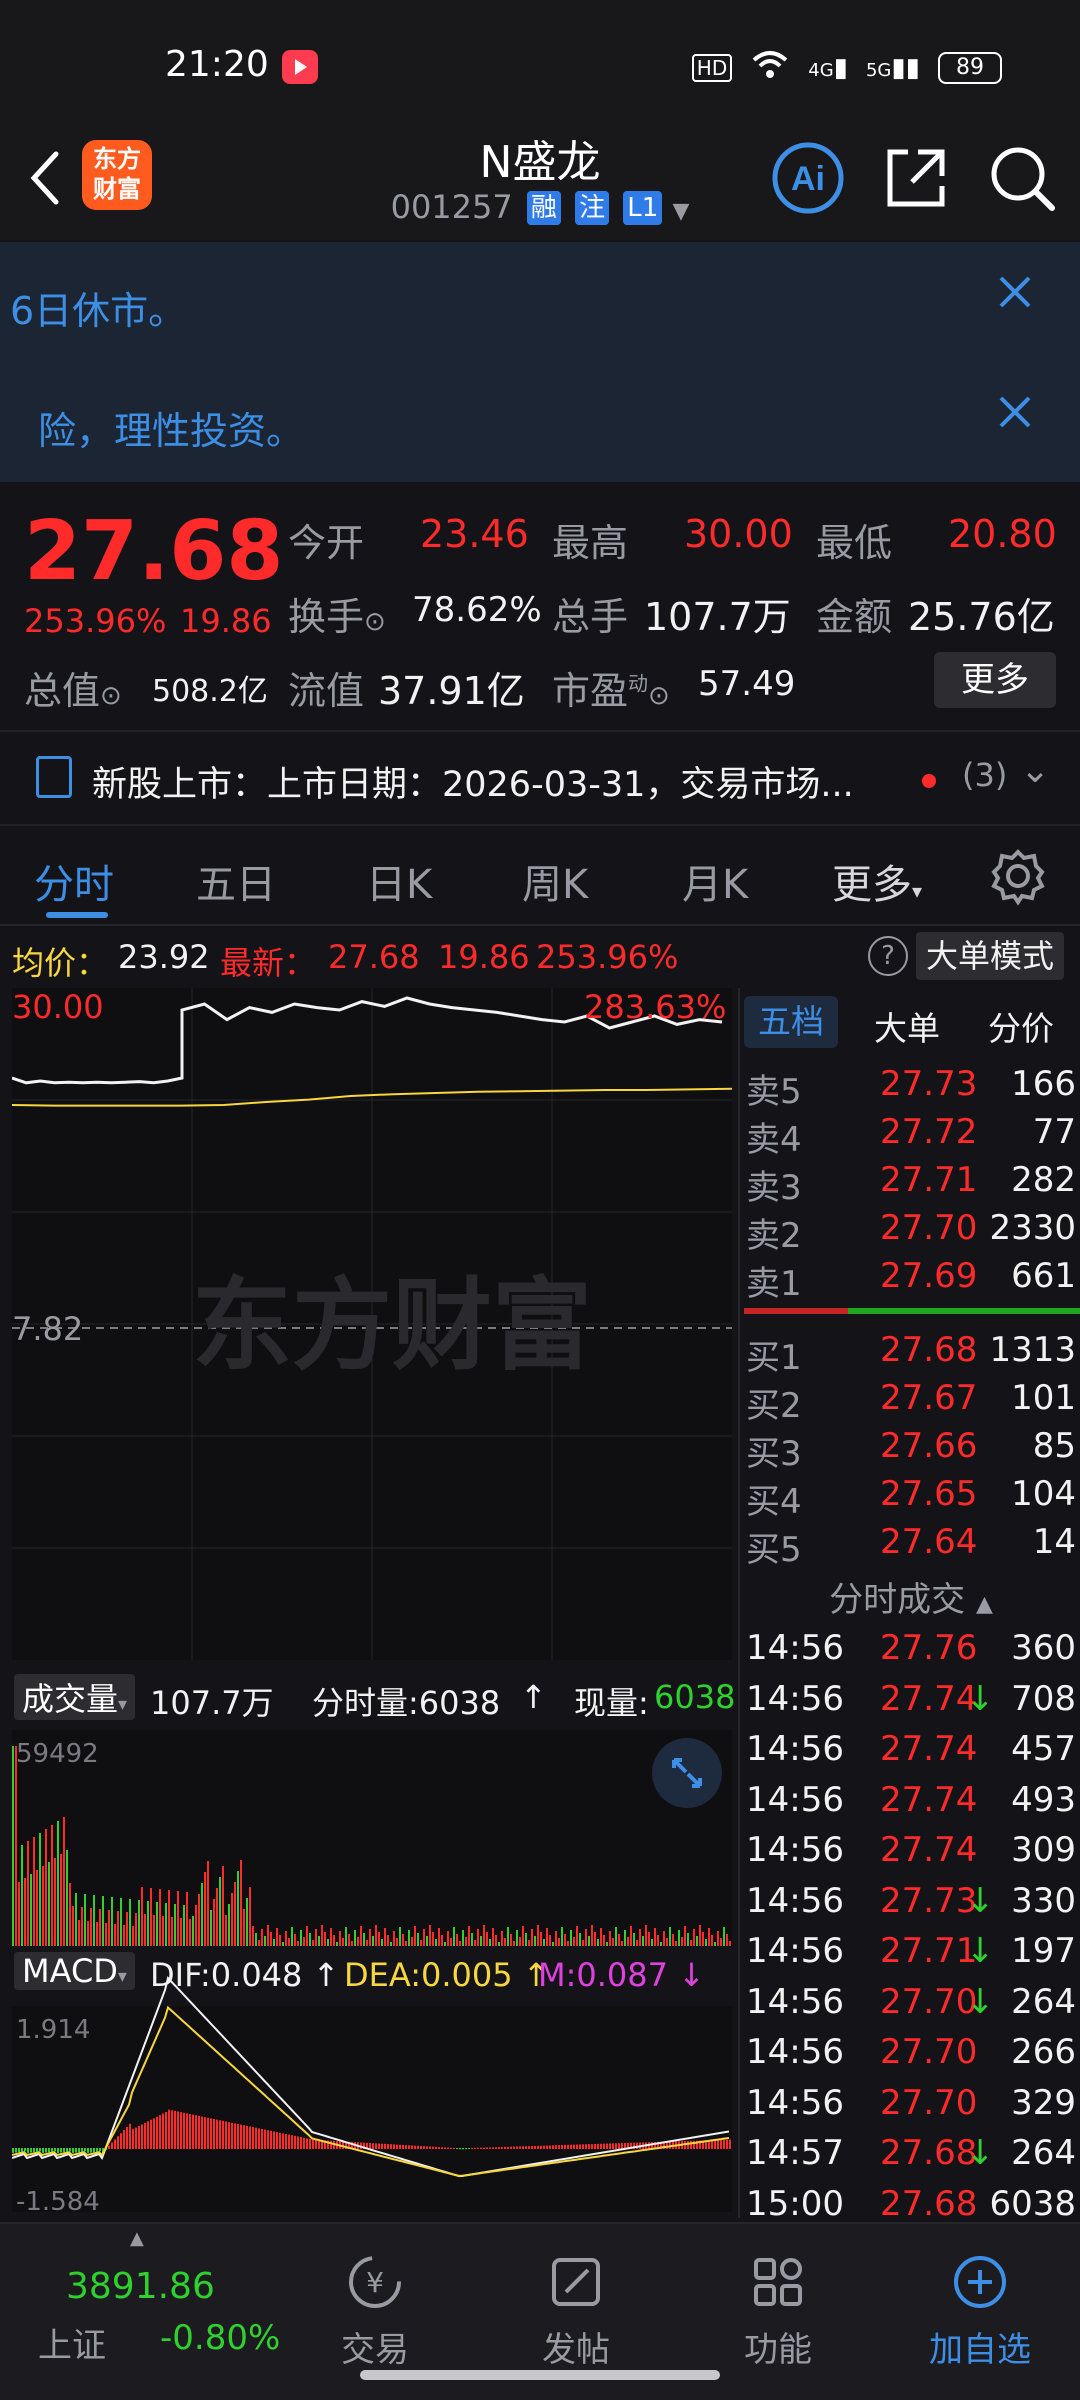  Describe the element at coordinates (910, 1498) in the screenshot. I see `bid-row: 买4 27.65 104` at that location.